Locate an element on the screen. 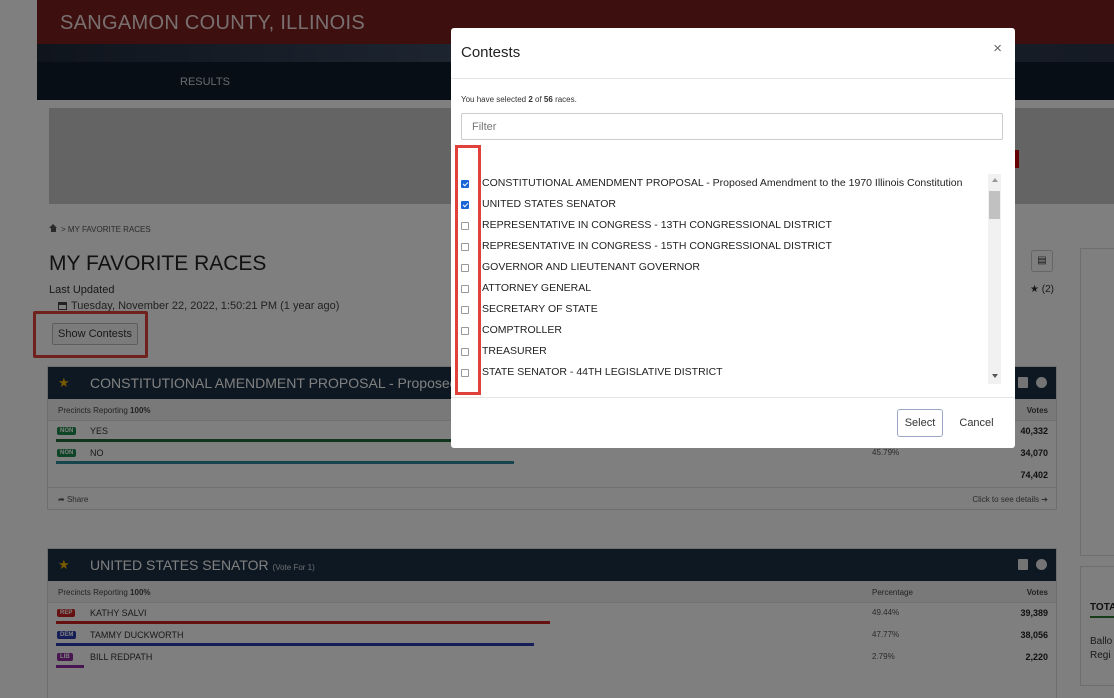 The width and height of the screenshot is (1114, 698). scrollbar-thumb is located at coordinates (994, 205).